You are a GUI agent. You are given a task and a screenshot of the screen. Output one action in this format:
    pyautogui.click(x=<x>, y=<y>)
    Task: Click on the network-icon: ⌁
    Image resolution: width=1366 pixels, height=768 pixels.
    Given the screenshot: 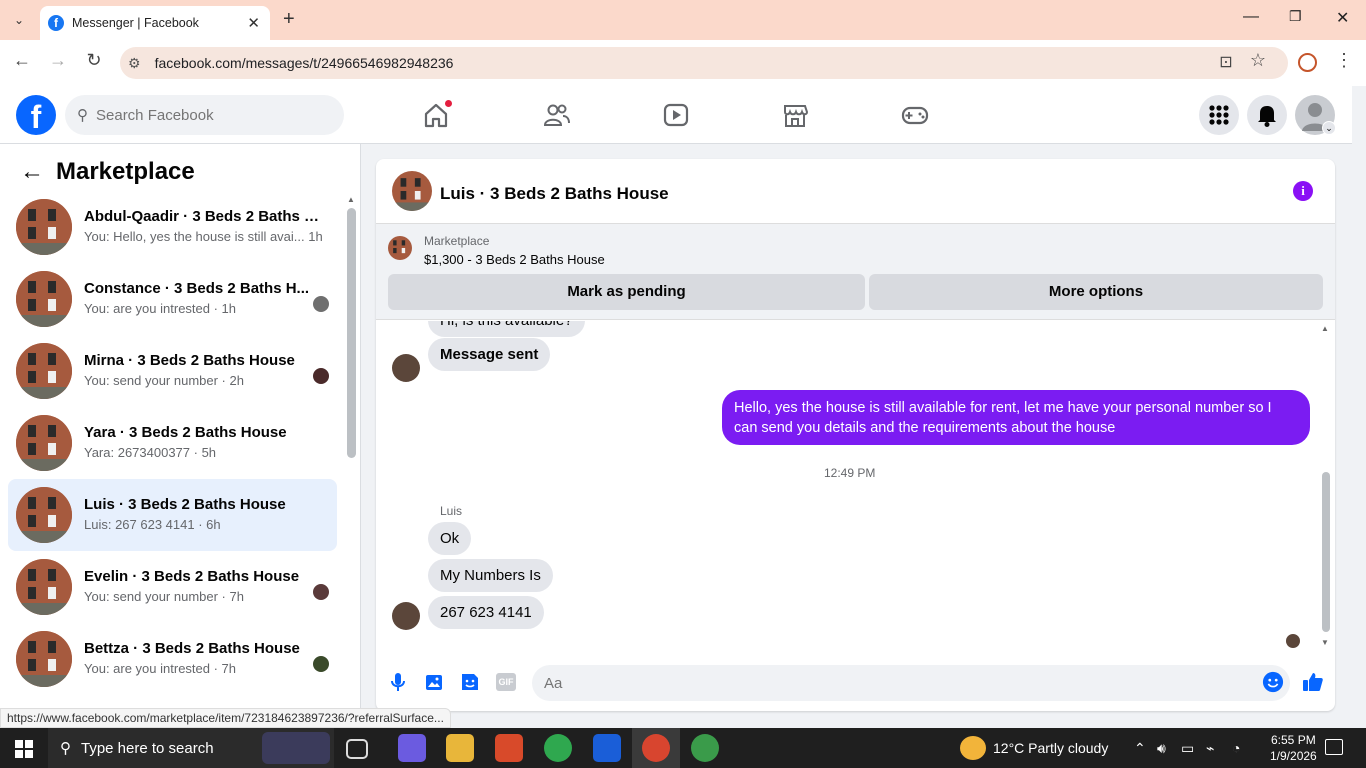 What is the action you would take?
    pyautogui.click(x=1210, y=748)
    